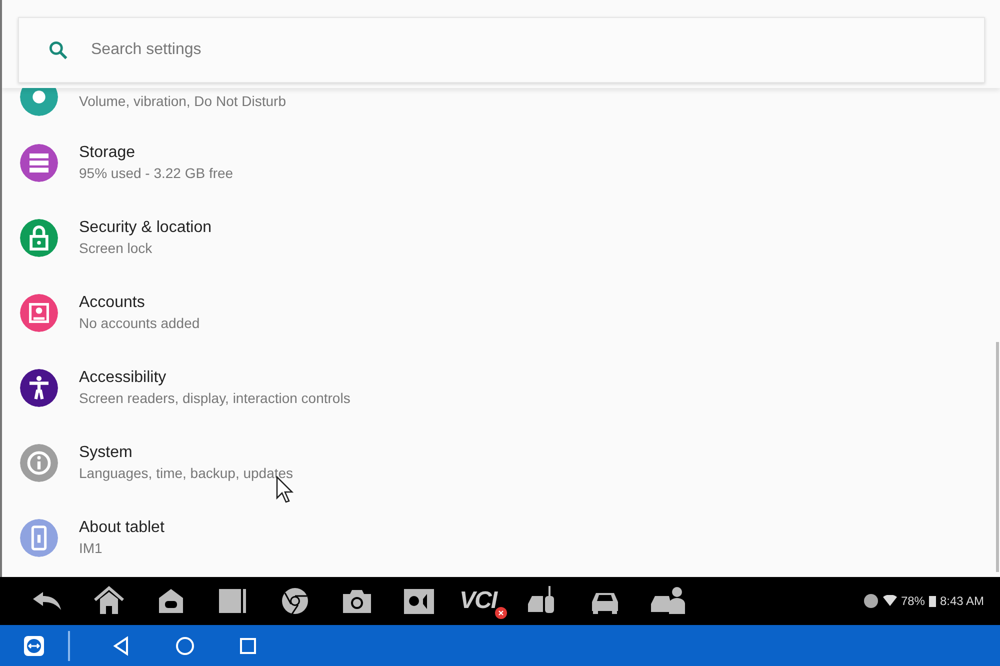  Describe the element at coordinates (932, 601) in the screenshot. I see `battery-icon` at that location.